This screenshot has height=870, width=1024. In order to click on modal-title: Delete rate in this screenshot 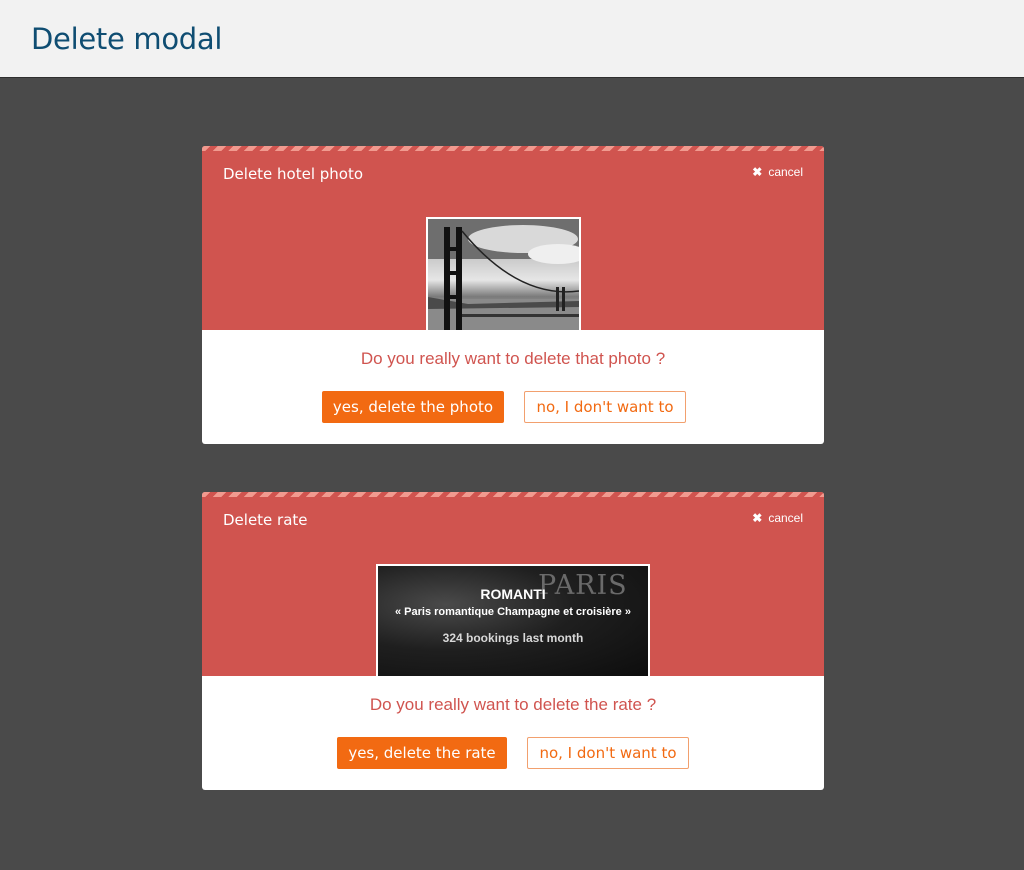, I will do `click(265, 520)`.